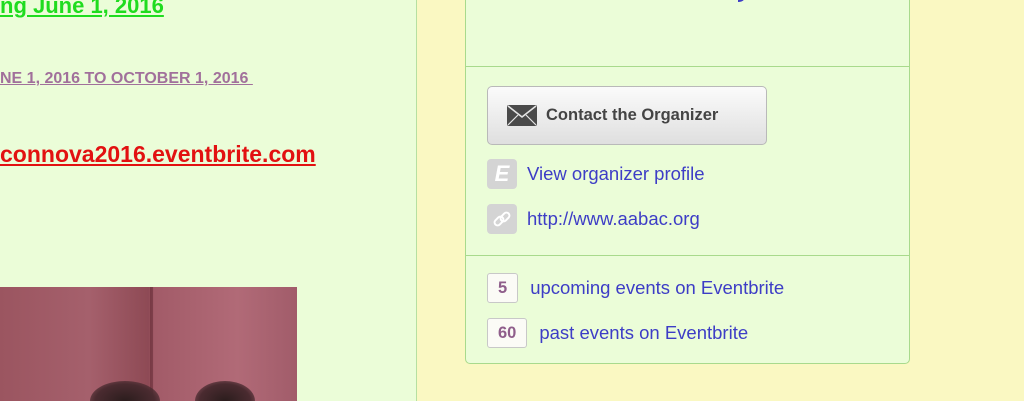  Describe the element at coordinates (126, 79) in the screenshot. I see `event-dates-link: NE 1, 2016 TO OCTOBER 1, 2016` at that location.